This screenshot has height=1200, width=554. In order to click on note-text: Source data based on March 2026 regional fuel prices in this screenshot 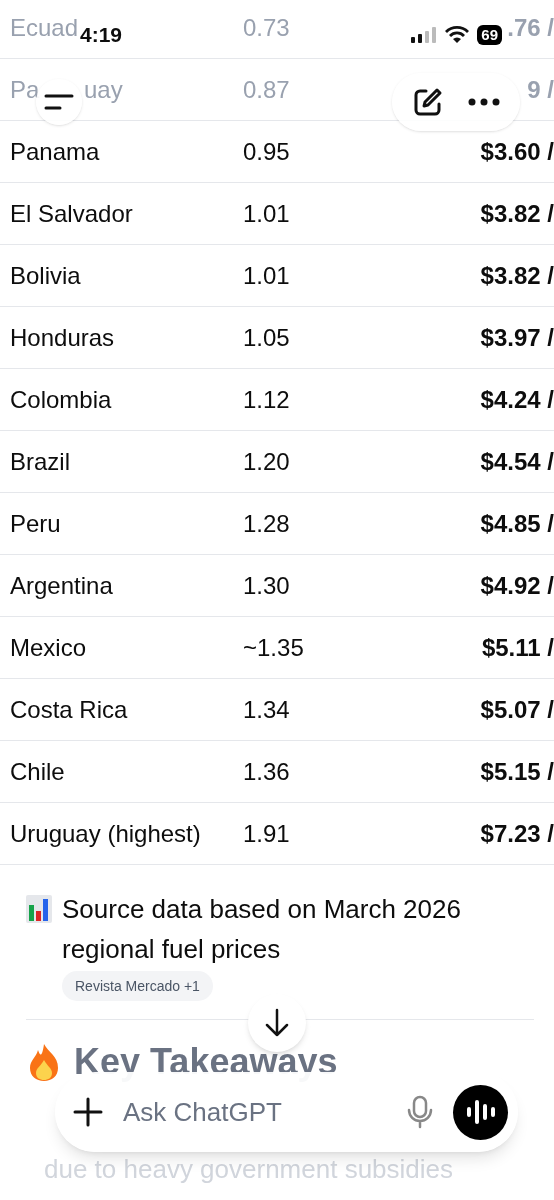, I will do `click(262, 929)`.